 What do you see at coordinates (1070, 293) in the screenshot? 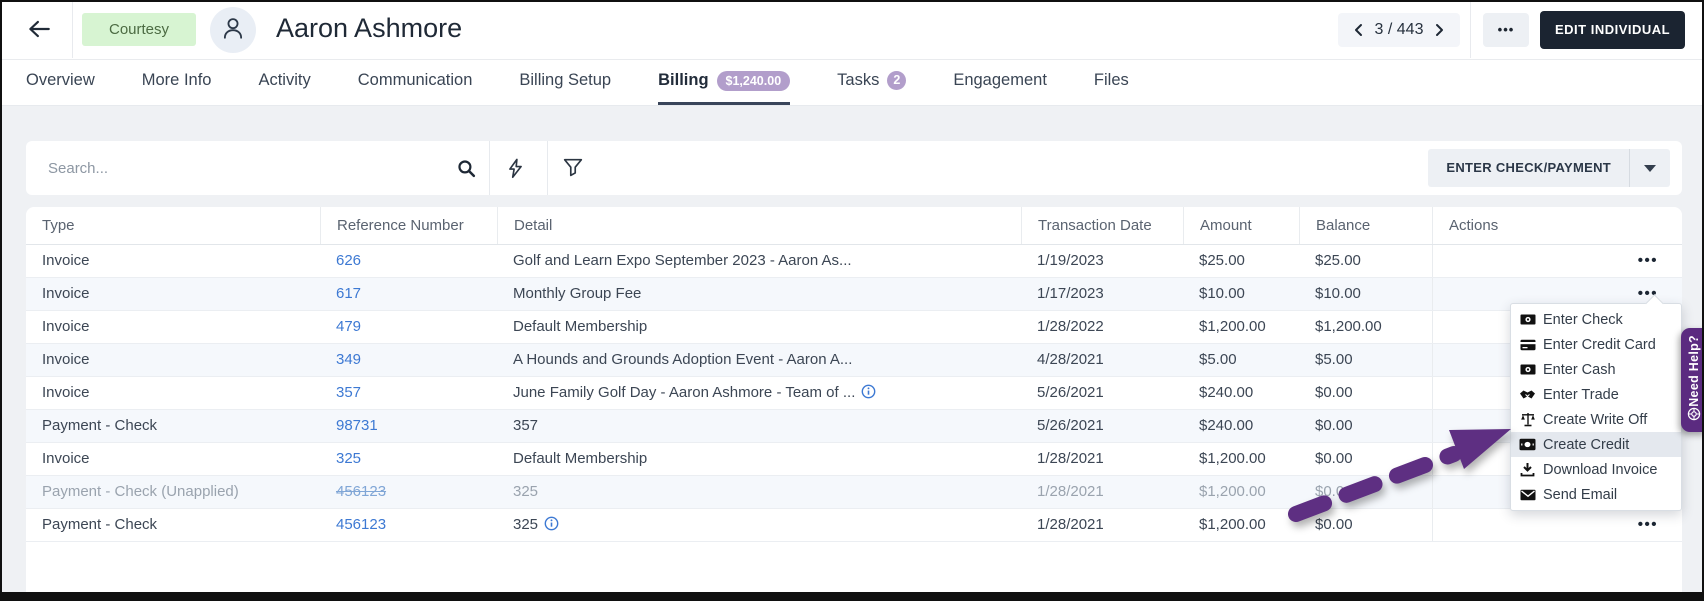
I see `cell-transaction-date: 1/17/2023` at bounding box center [1070, 293].